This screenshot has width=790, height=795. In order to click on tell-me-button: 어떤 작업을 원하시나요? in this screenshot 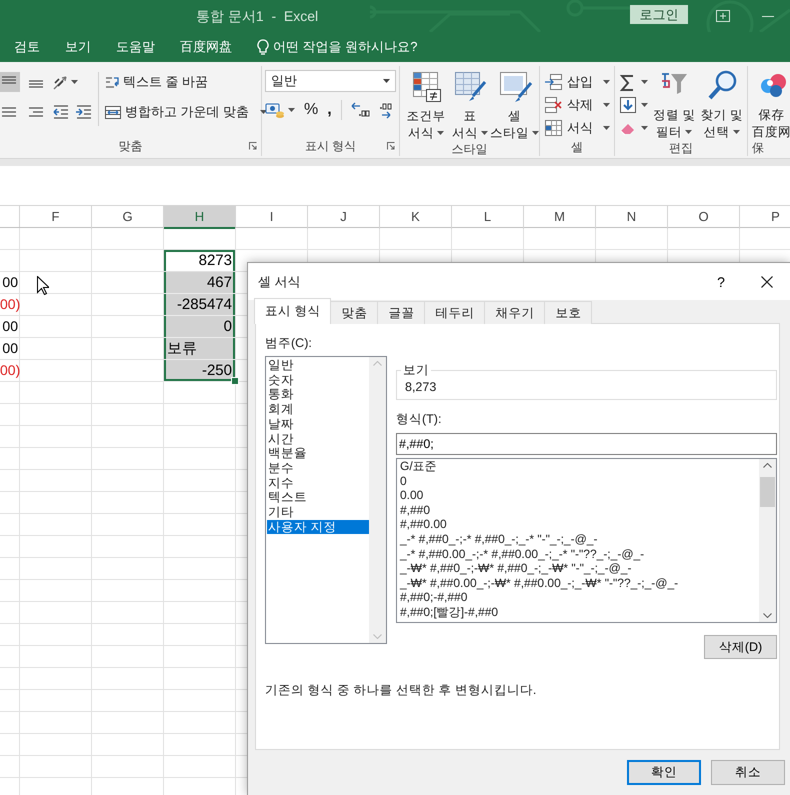, I will do `click(337, 47)`.